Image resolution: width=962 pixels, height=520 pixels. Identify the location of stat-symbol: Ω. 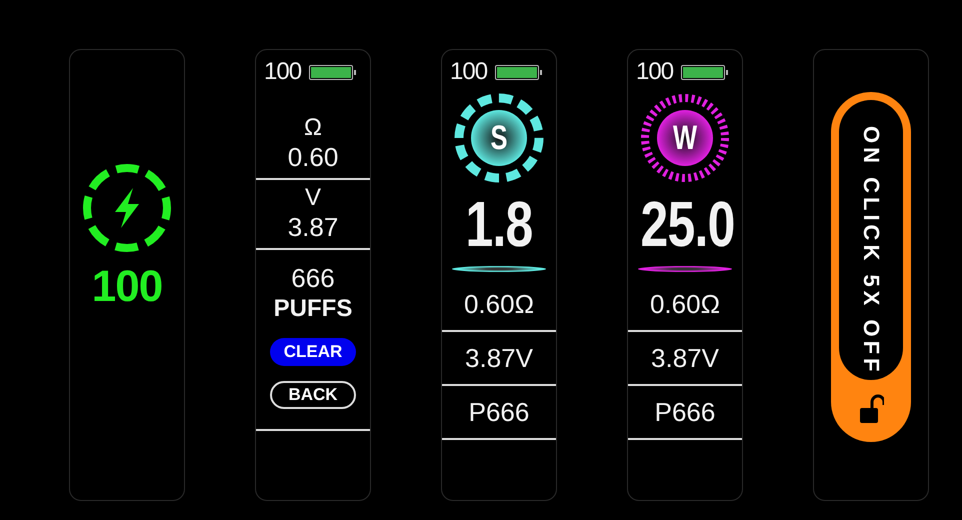
(313, 128).